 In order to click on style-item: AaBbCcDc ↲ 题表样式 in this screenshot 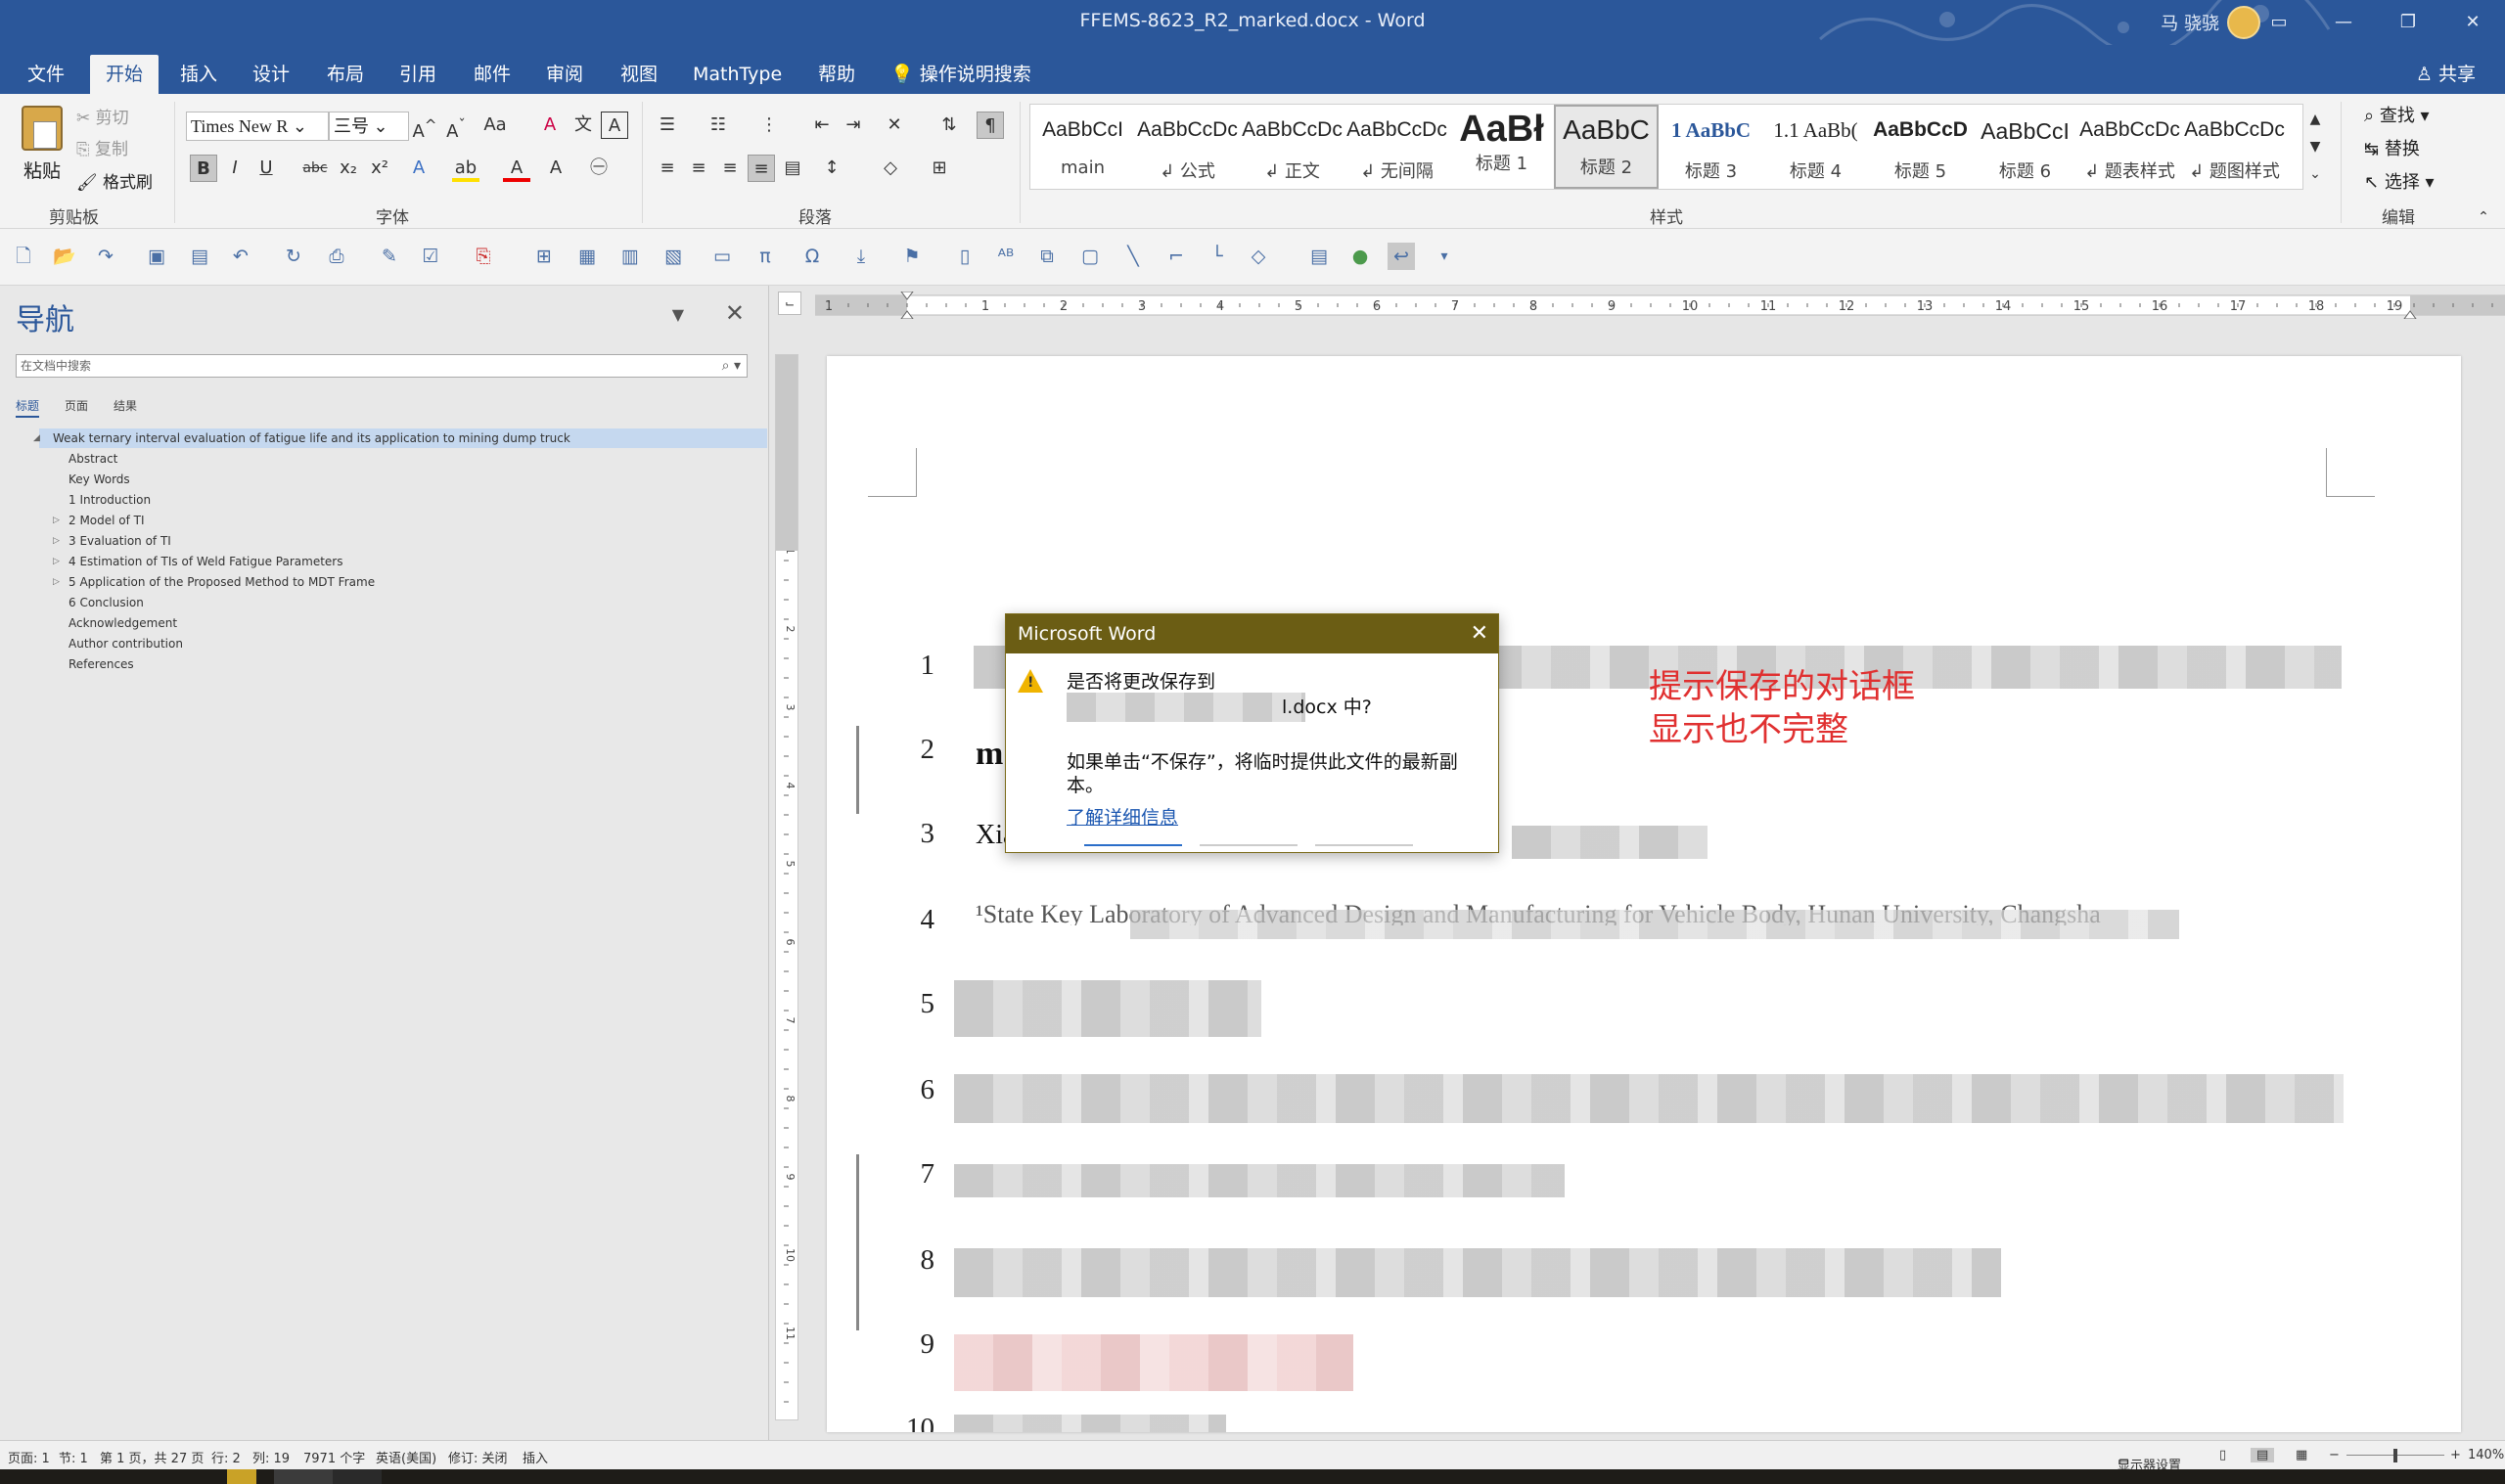, I will do `click(2129, 147)`.